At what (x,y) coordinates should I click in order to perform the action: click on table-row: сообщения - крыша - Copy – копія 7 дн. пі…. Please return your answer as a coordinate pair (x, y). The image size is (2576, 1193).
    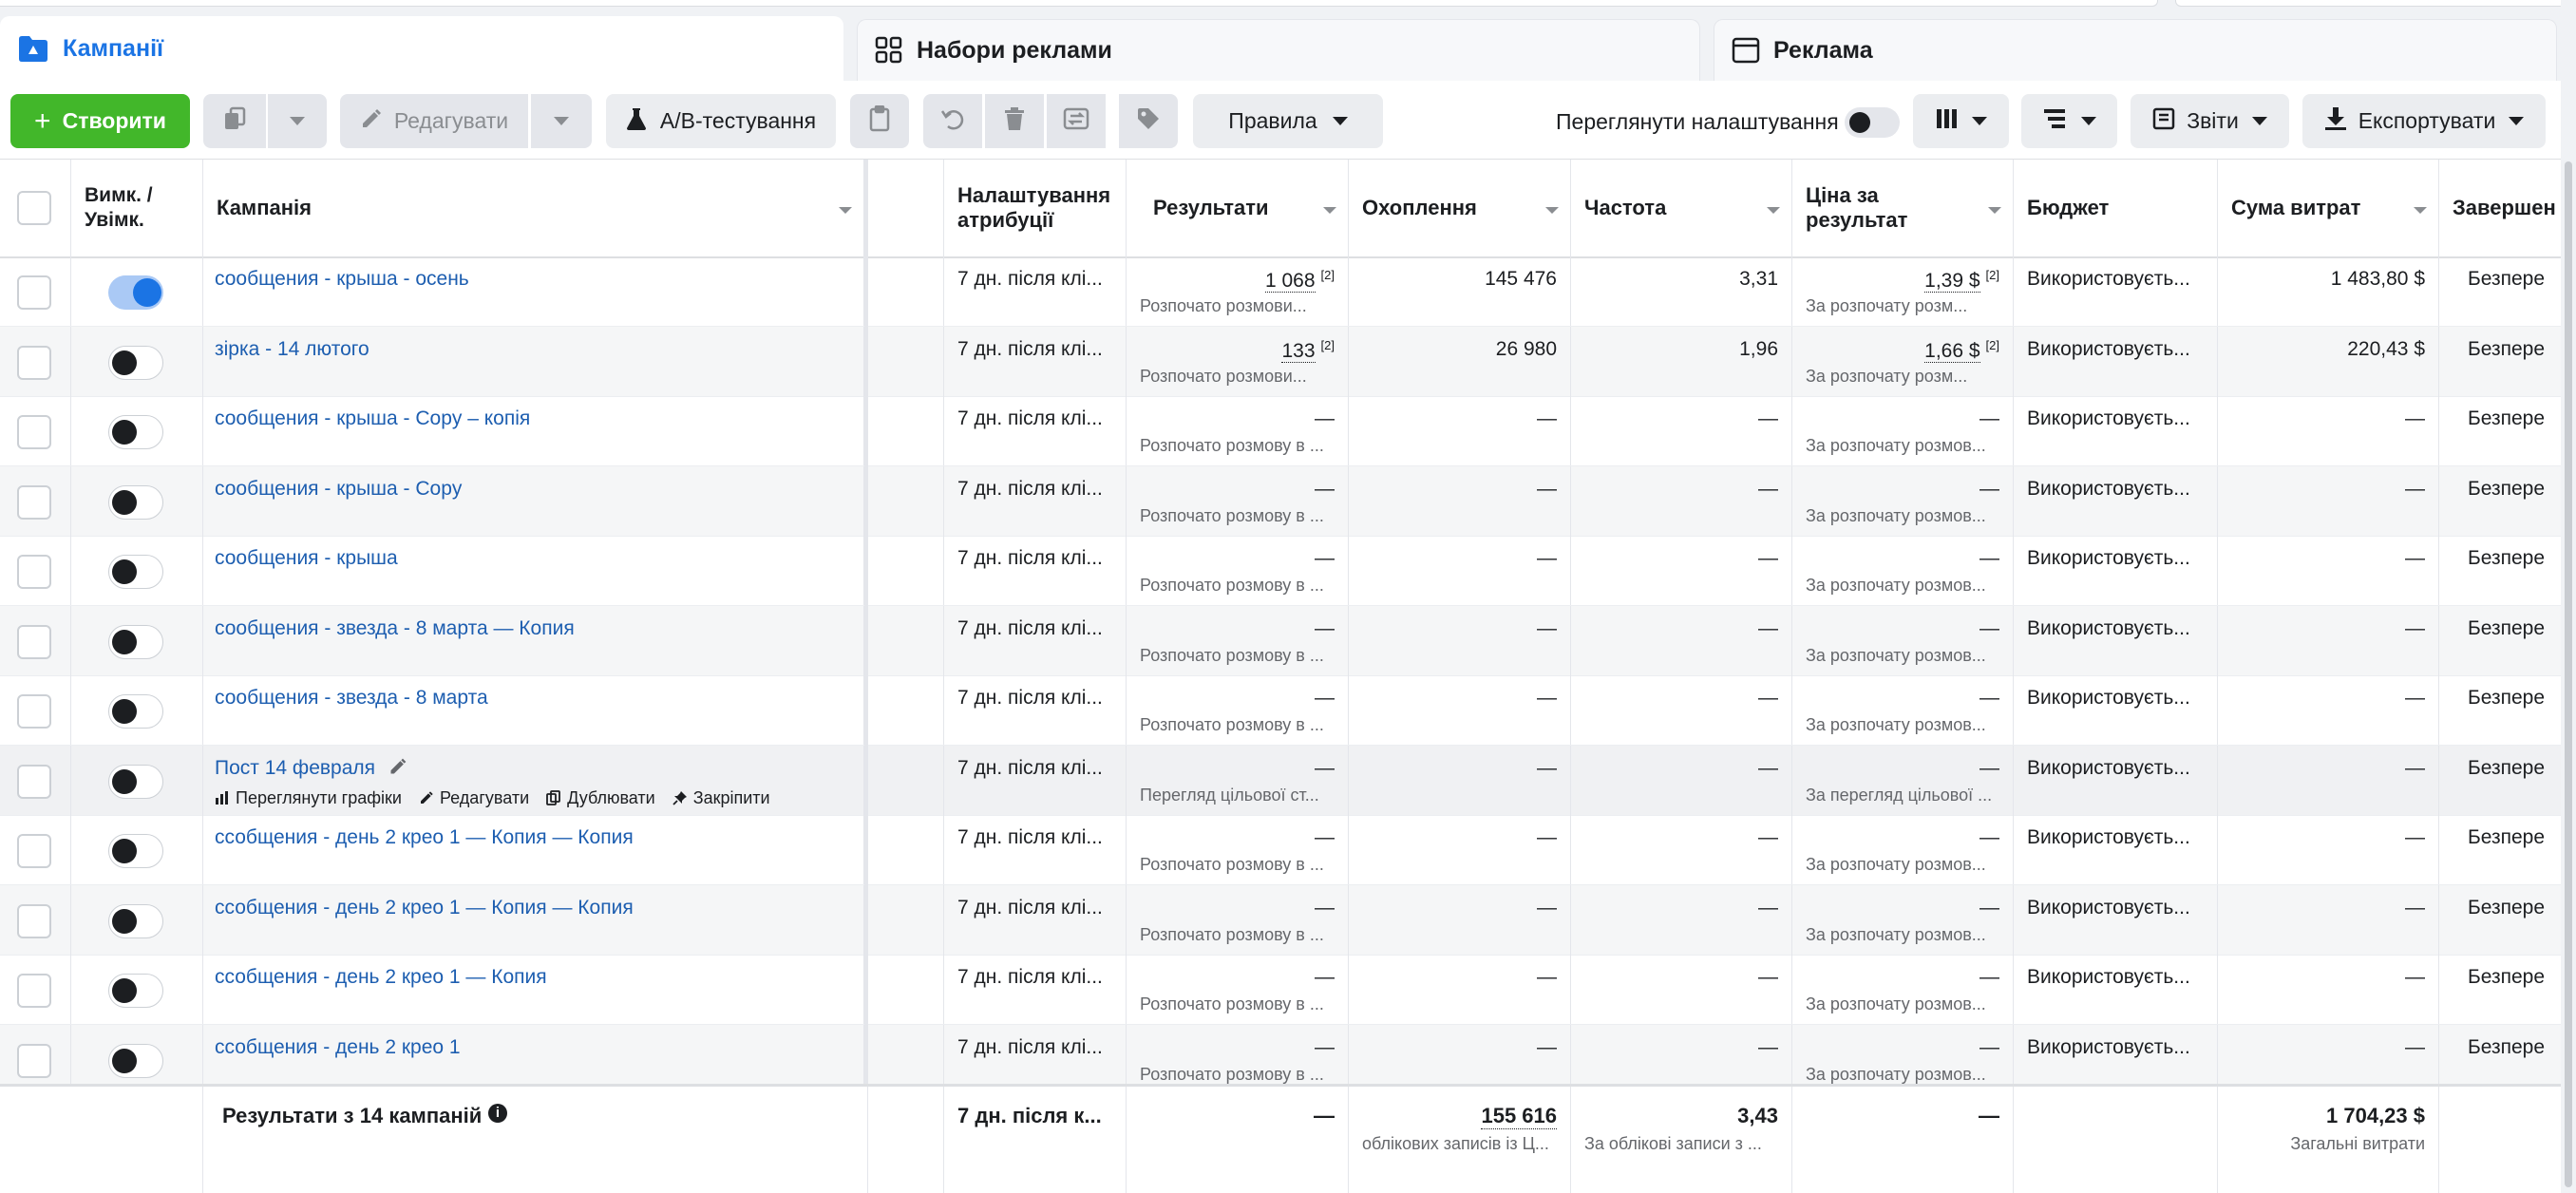
    Looking at the image, I should click on (1280, 431).